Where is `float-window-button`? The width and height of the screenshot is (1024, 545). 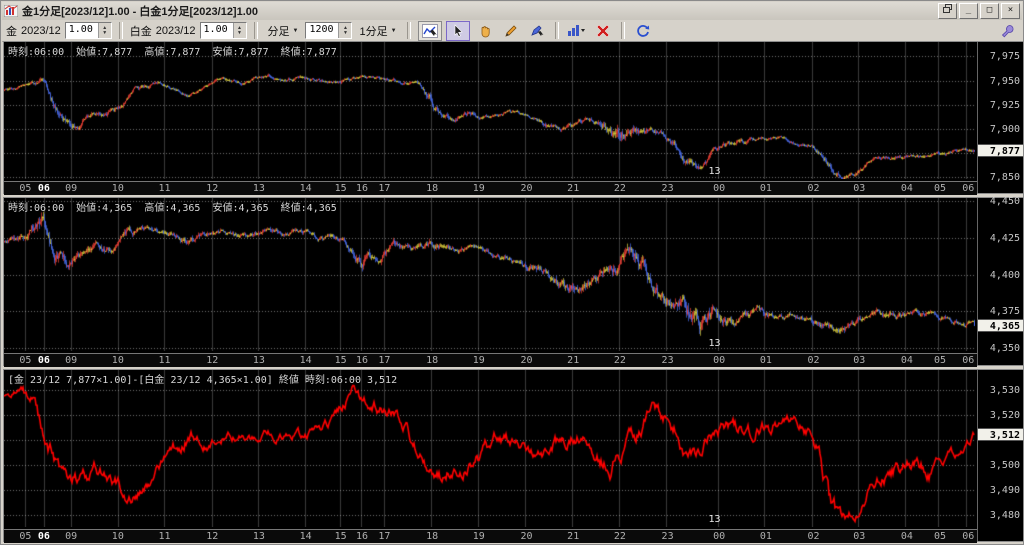
float-window-button is located at coordinates (947, 11).